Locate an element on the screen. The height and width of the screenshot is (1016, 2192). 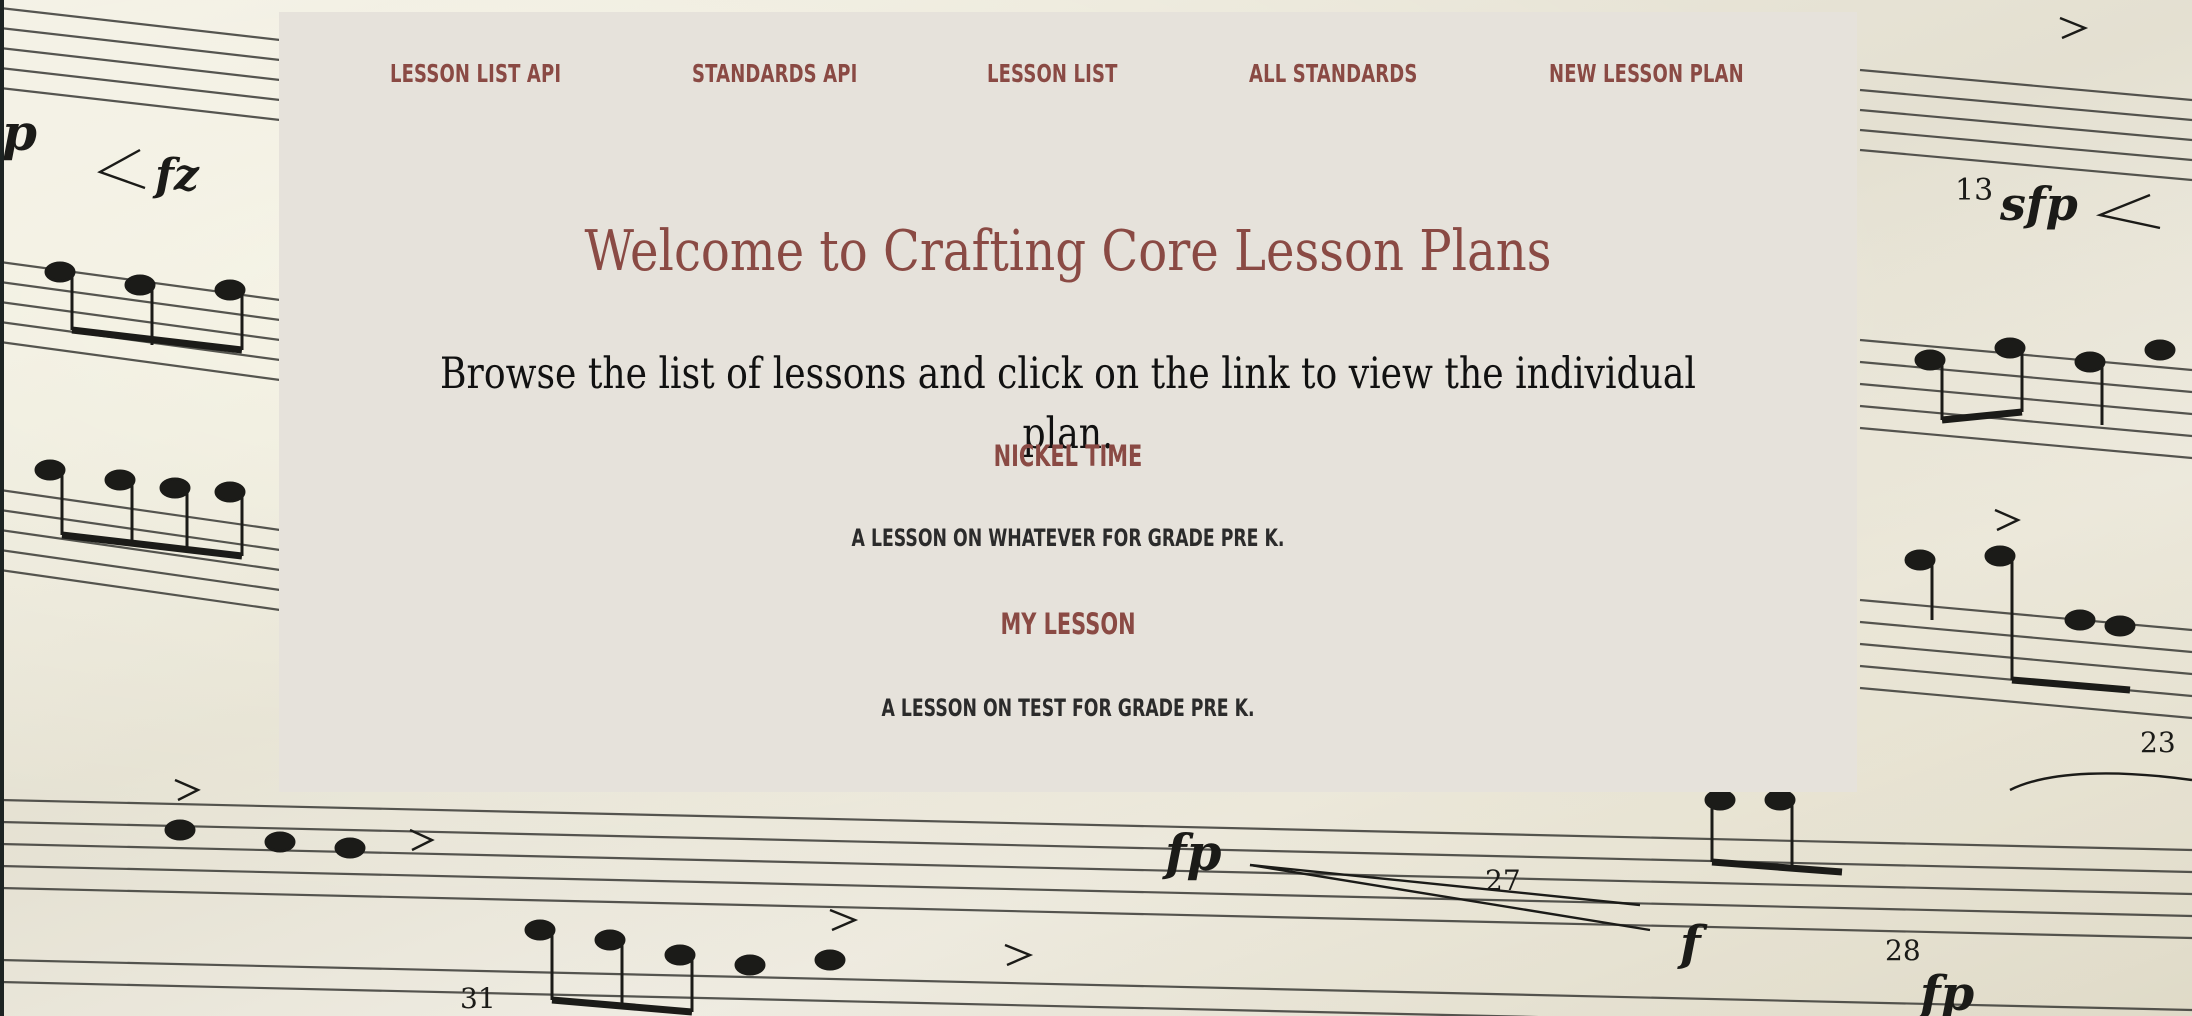
page-title: Welcome to Crafting Core Lesson Plans is located at coordinates (1068, 251).